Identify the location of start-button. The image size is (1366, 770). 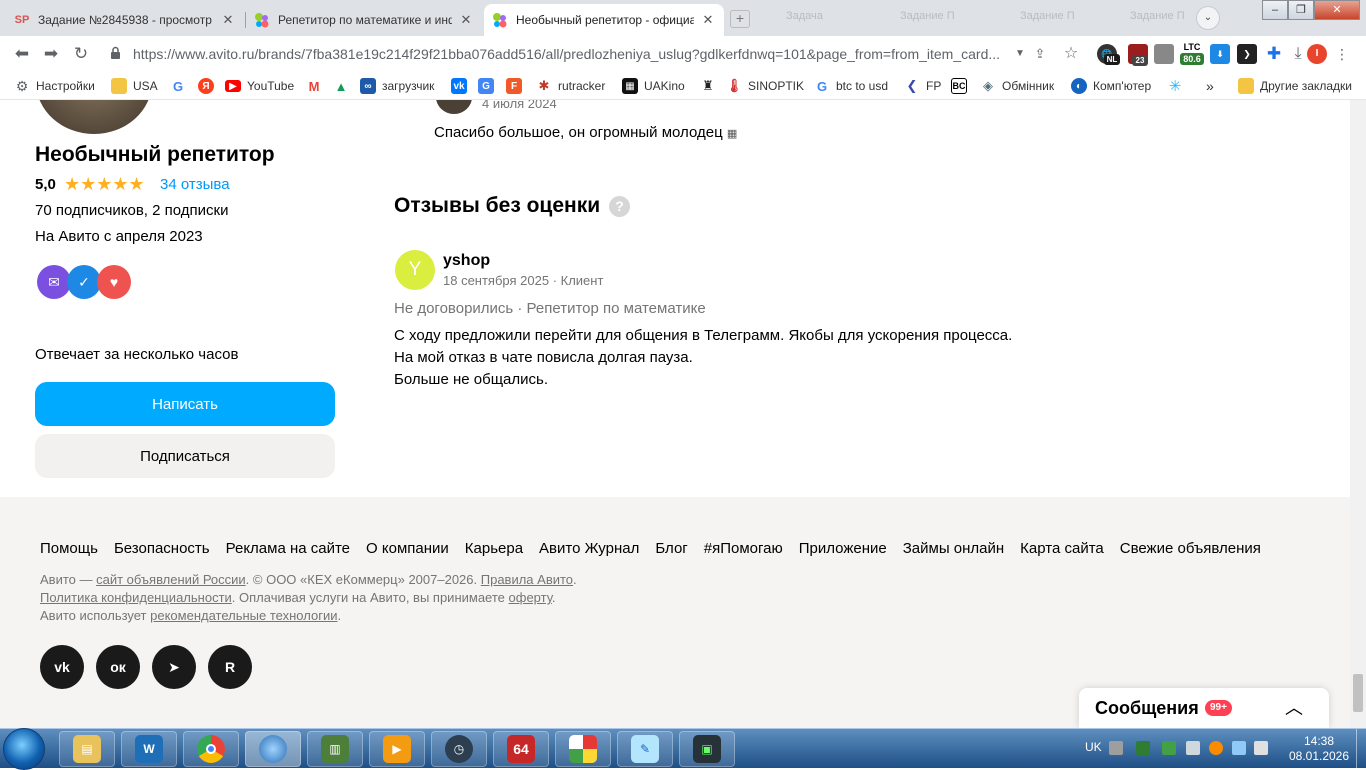
(24, 749).